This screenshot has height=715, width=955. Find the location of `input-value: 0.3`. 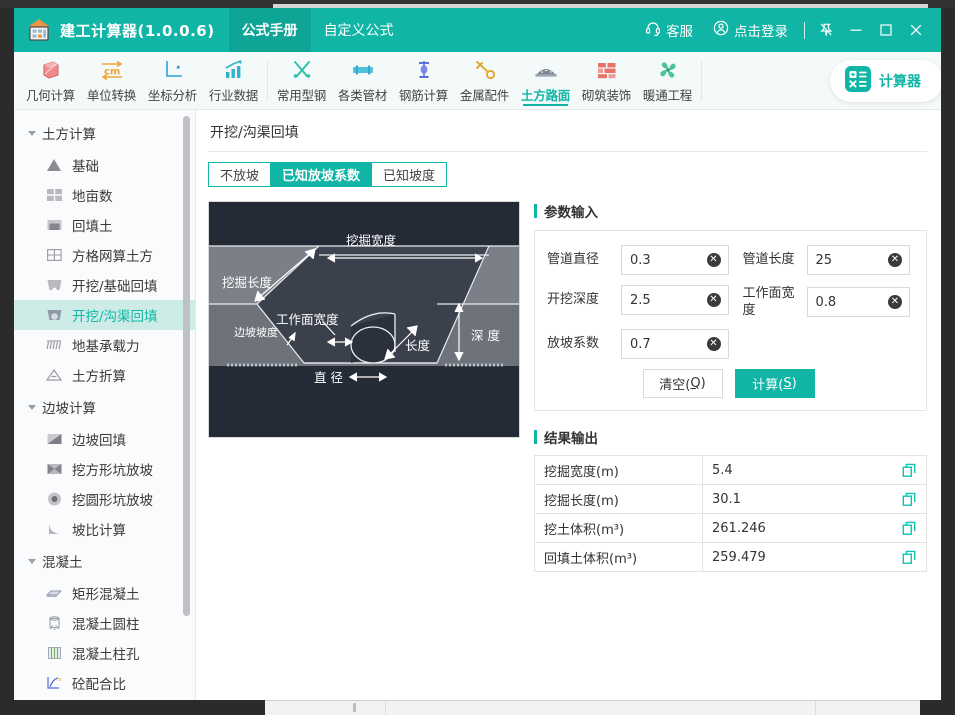

input-value: 0.3 is located at coordinates (640, 260).